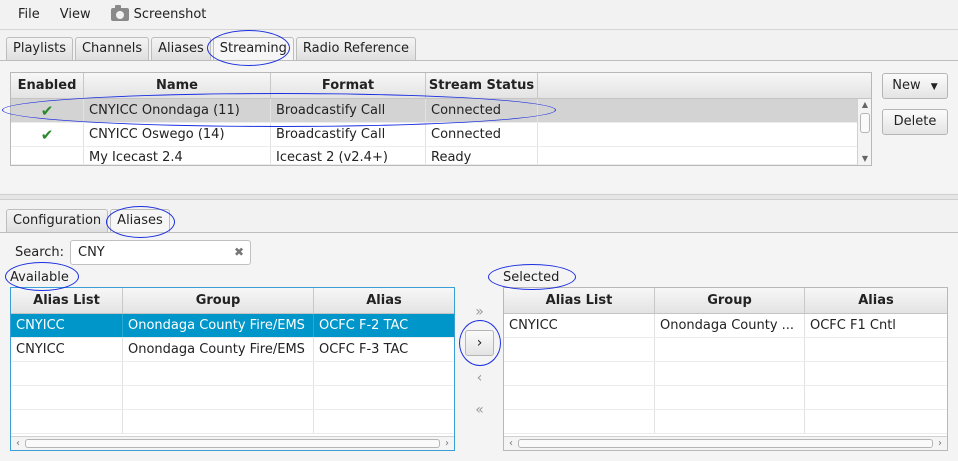 The height and width of the screenshot is (461, 958). I want to click on search-label: Search:, so click(40, 252).